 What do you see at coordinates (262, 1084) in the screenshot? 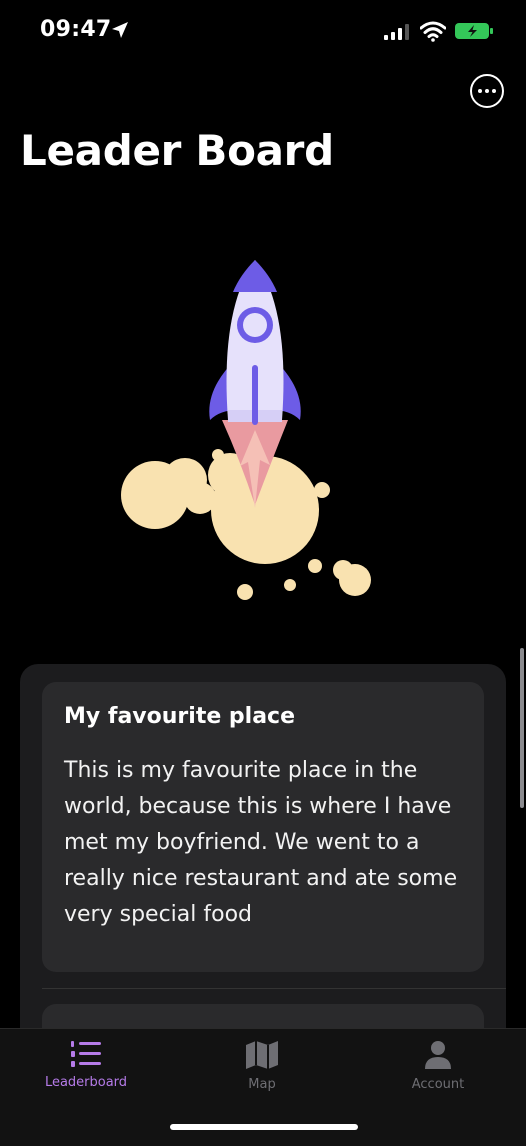
I see `tab-label-map: Map` at bounding box center [262, 1084].